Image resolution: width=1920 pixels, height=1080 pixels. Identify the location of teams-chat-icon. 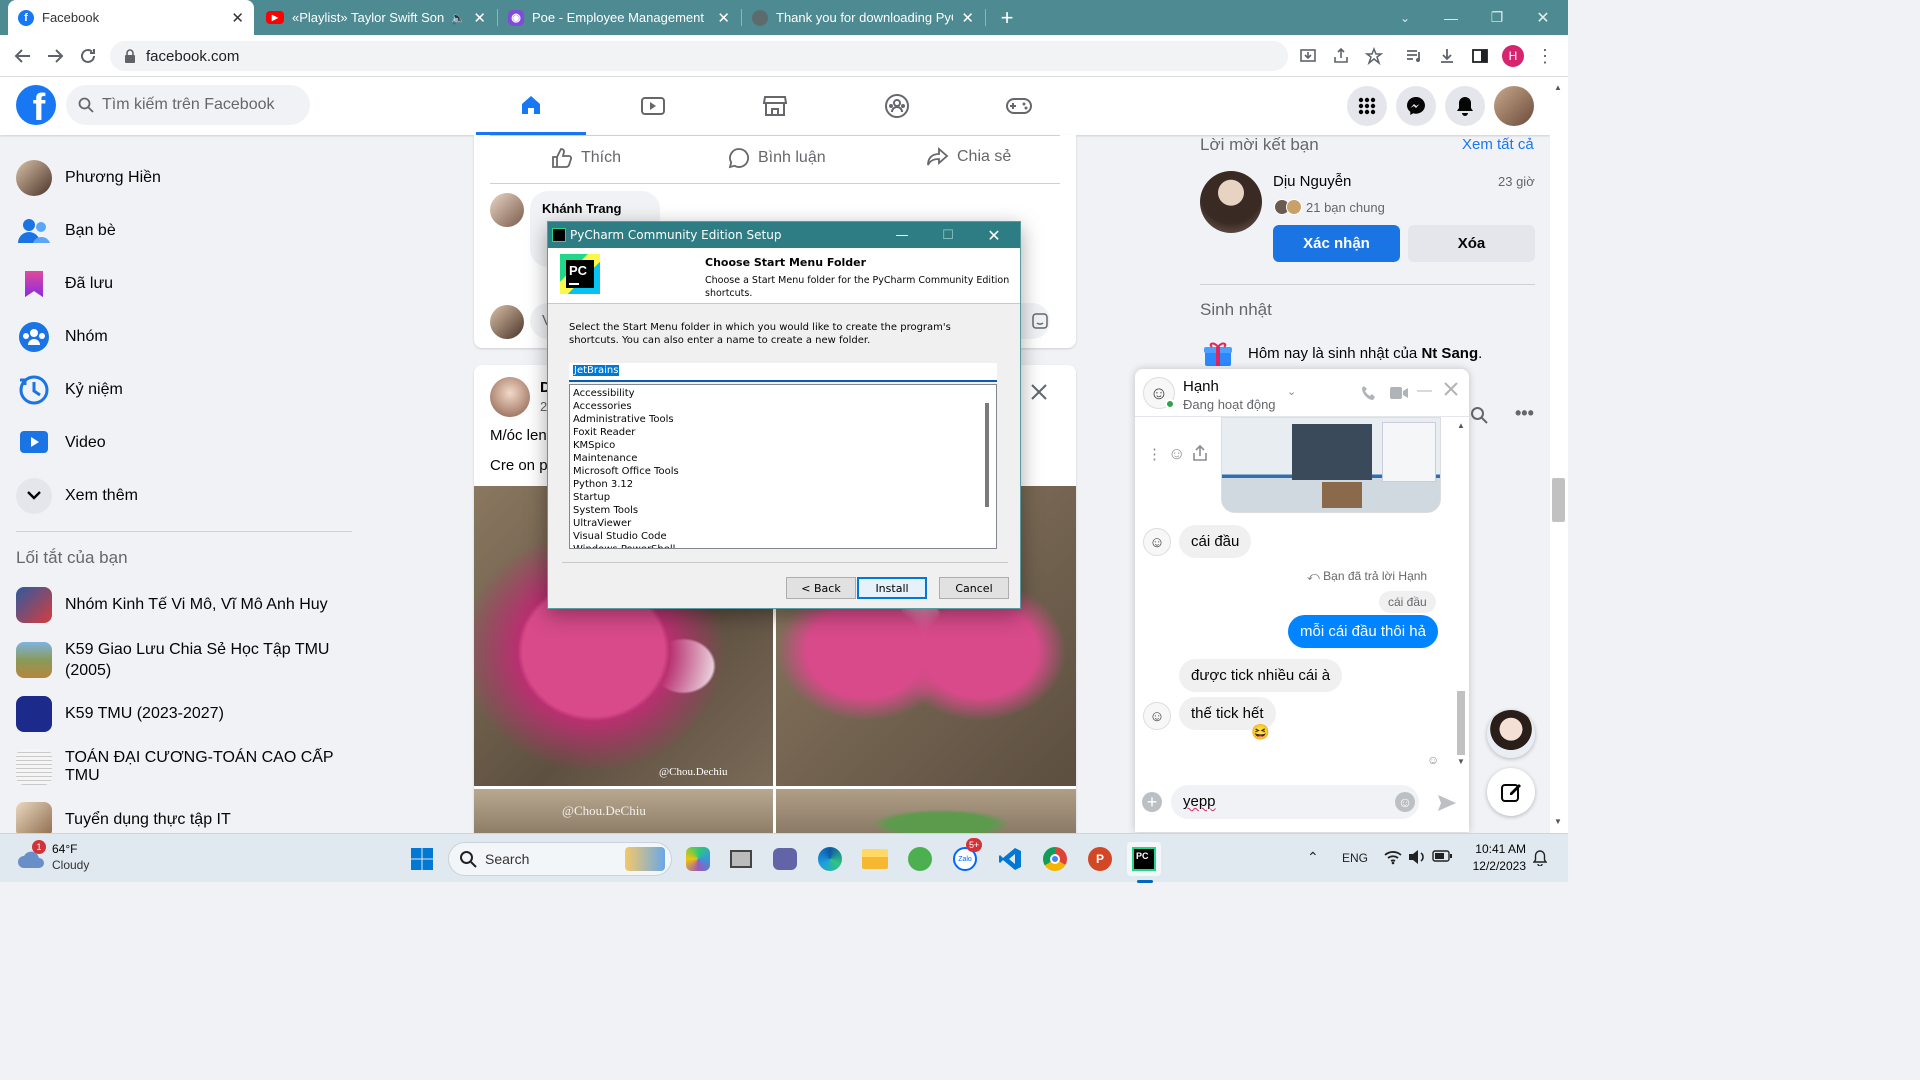
(785, 859).